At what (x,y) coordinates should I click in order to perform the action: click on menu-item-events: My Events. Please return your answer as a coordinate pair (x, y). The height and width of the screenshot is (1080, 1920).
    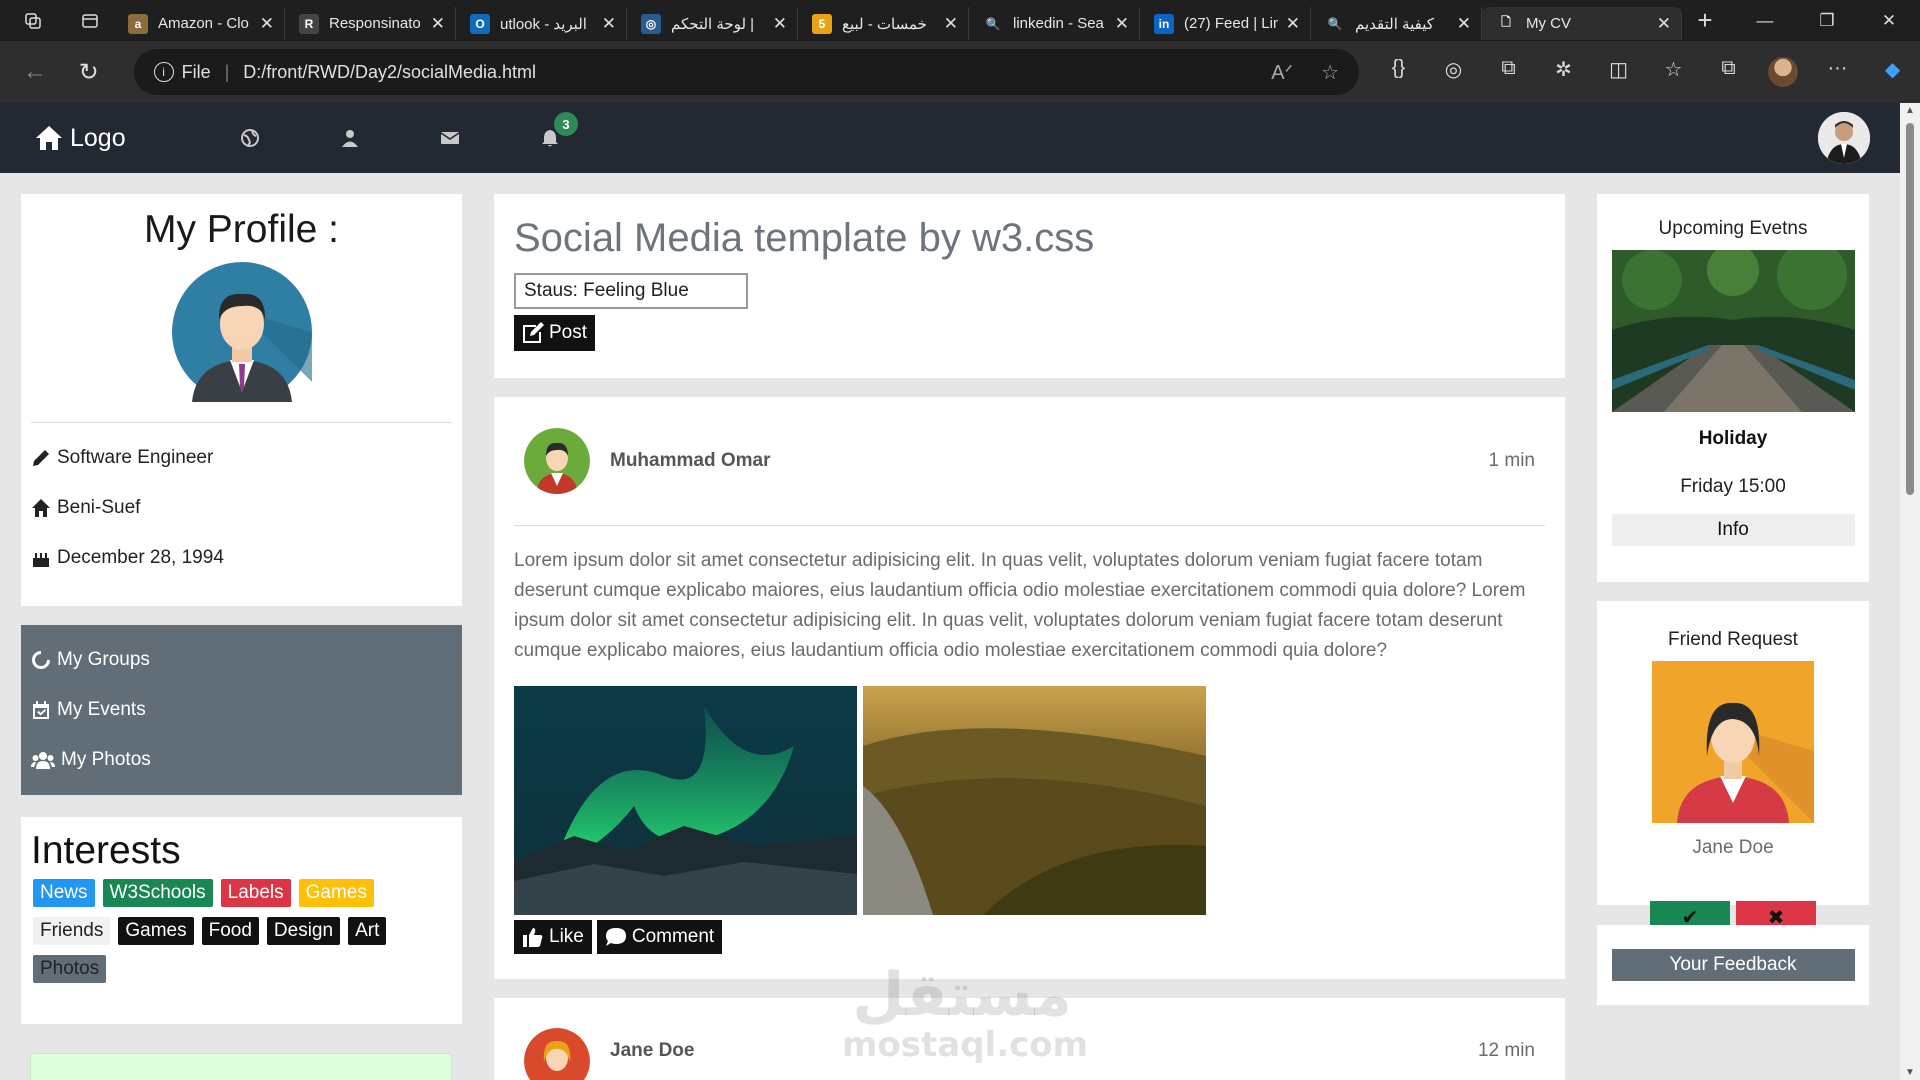
    Looking at the image, I should click on (241, 710).